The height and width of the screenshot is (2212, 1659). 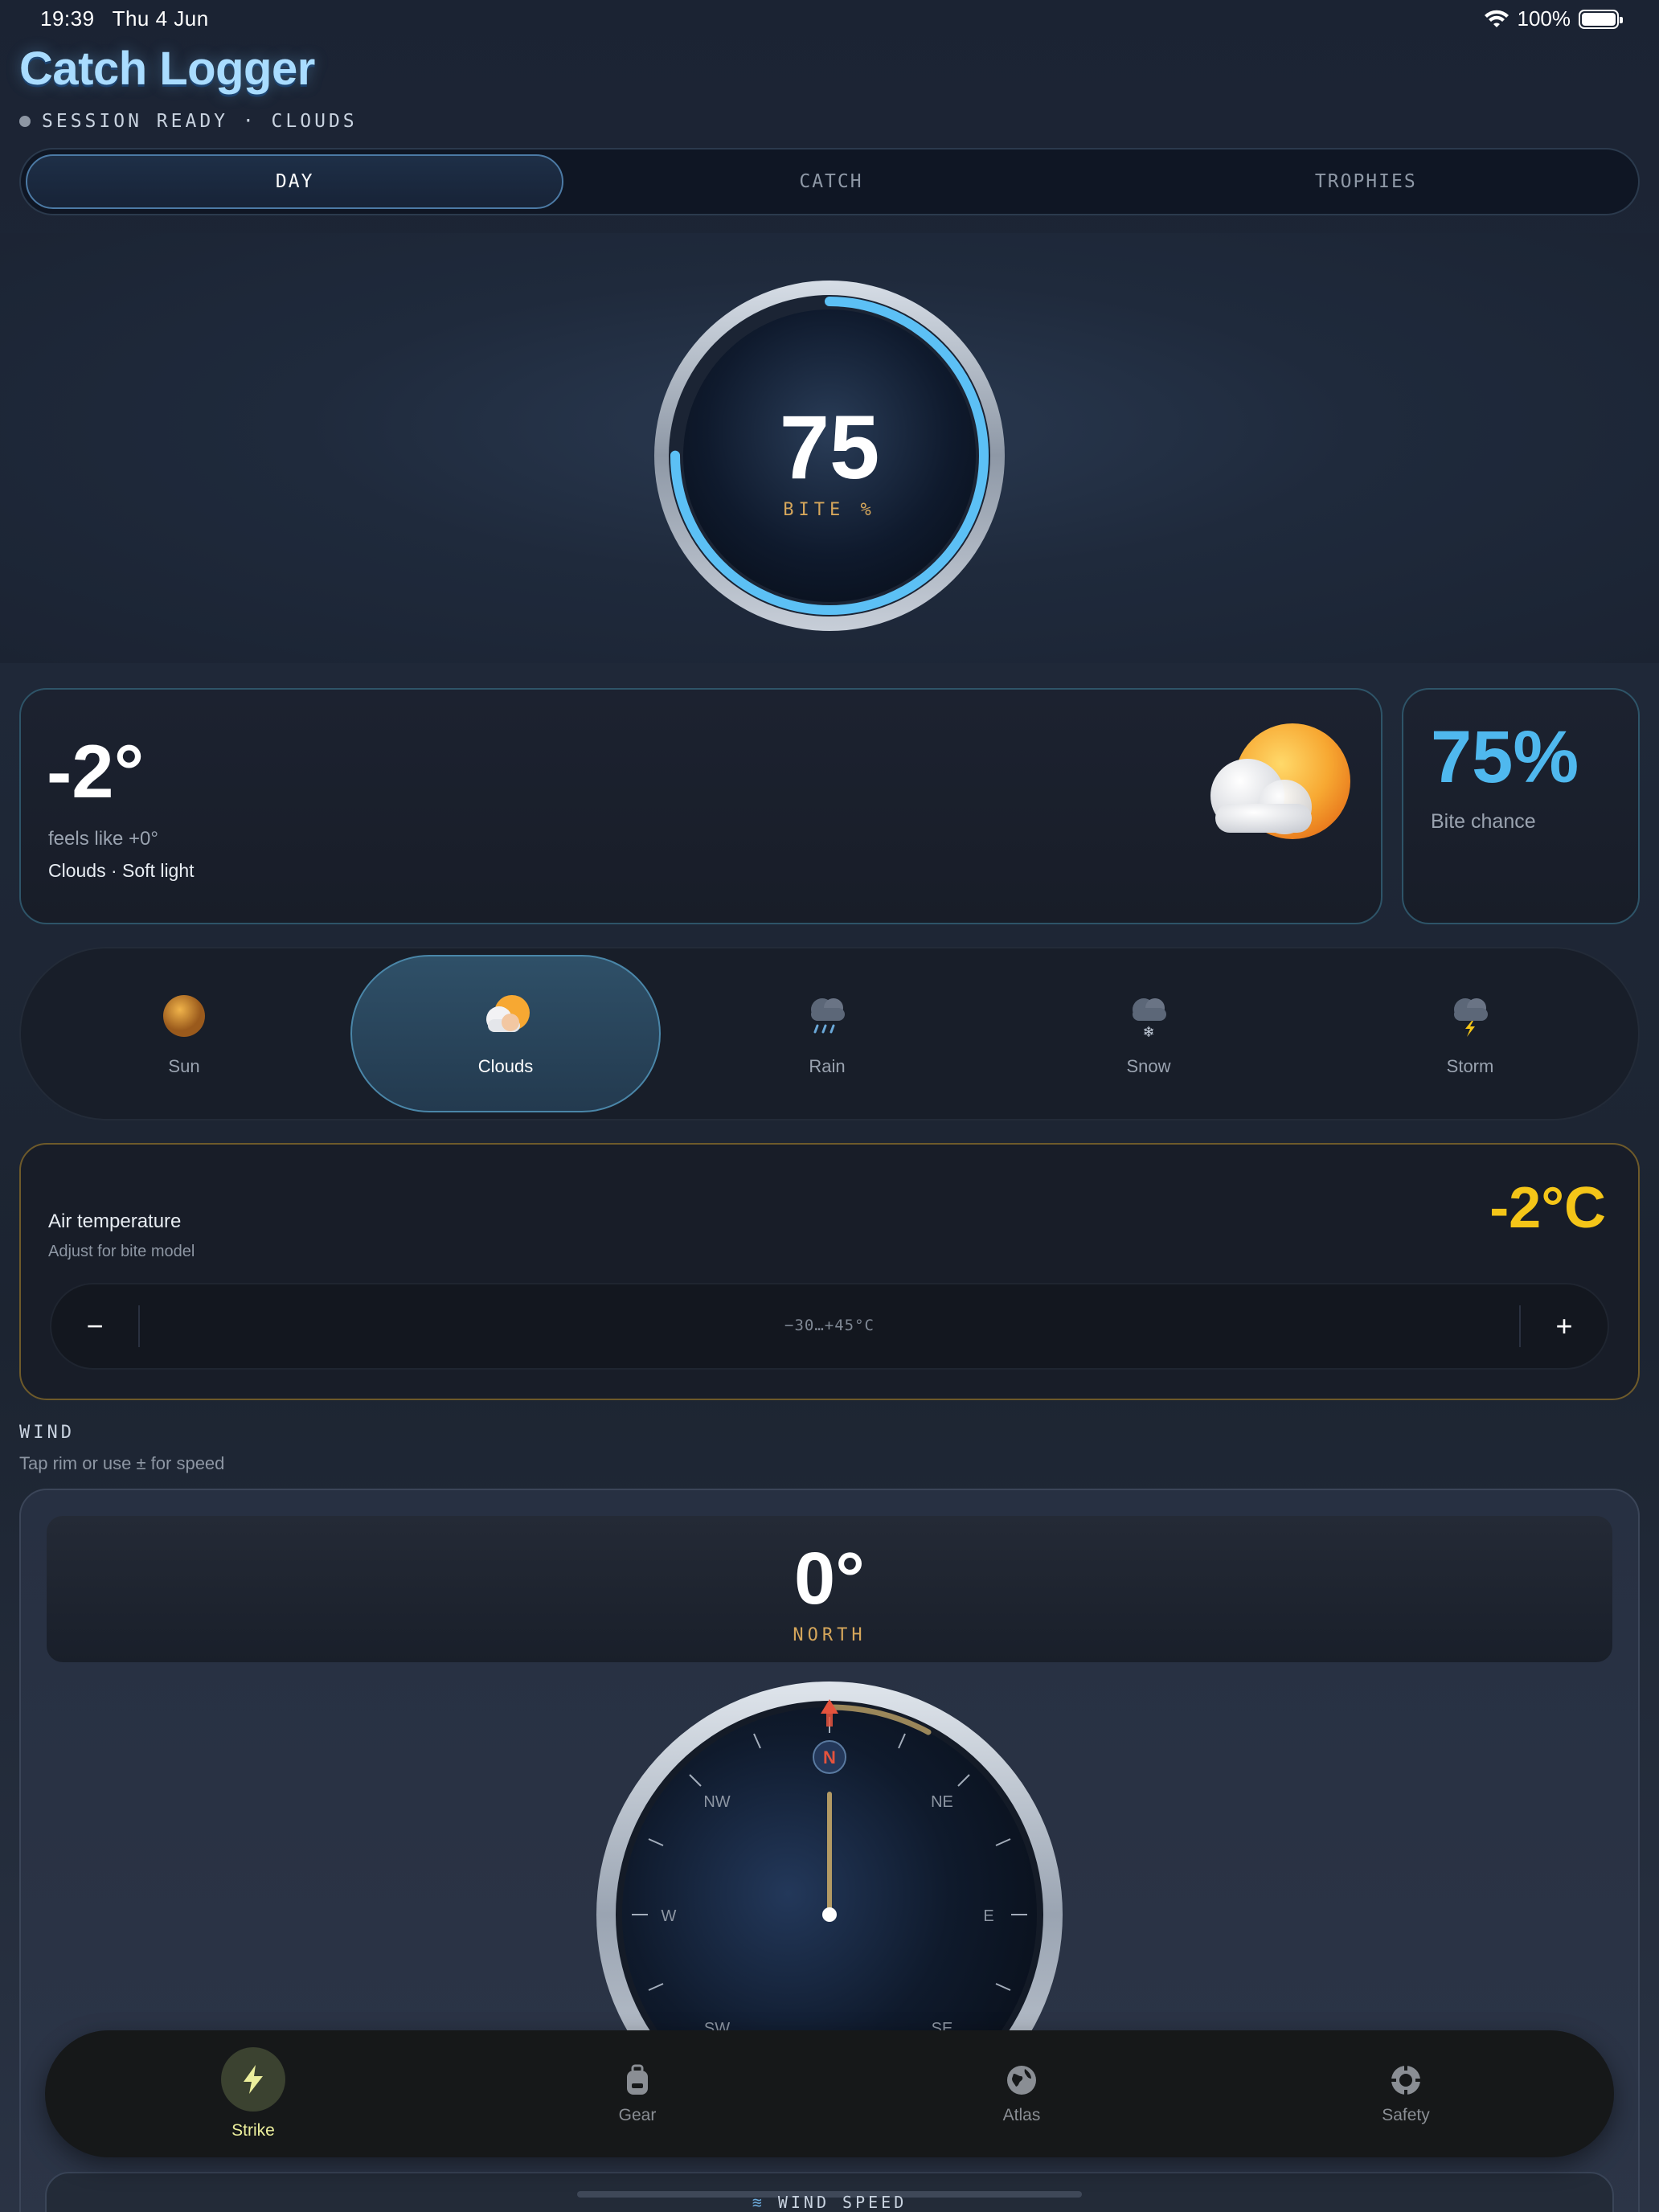 What do you see at coordinates (1470, 1066) in the screenshot?
I see `condition-label: Storm` at bounding box center [1470, 1066].